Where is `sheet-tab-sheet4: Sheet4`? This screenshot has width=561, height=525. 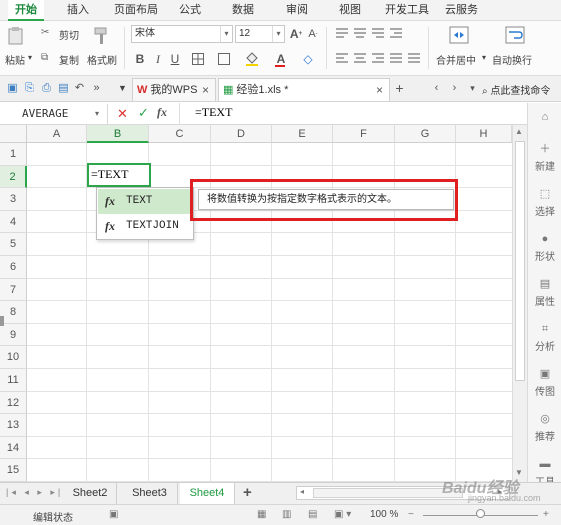
sheet-tab-sheet4: Sheet4 is located at coordinates (207, 493).